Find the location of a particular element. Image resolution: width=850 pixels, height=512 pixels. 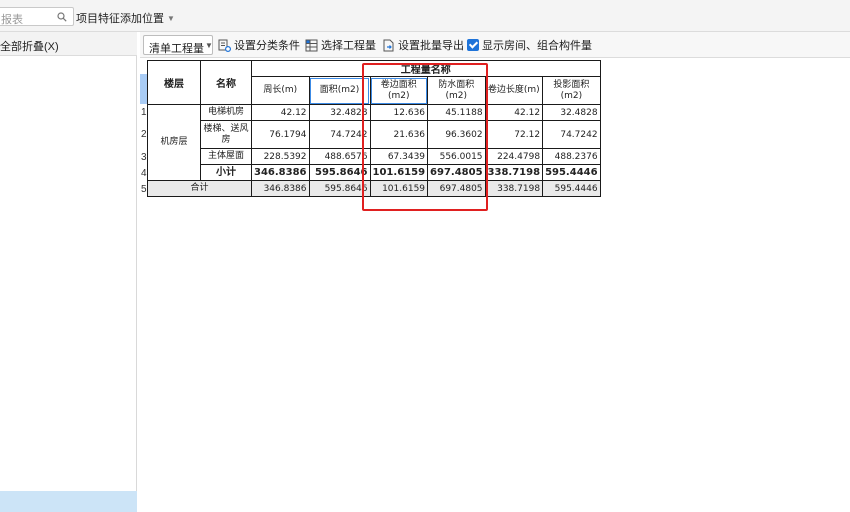

gutter-highlight is located at coordinates (143, 89).